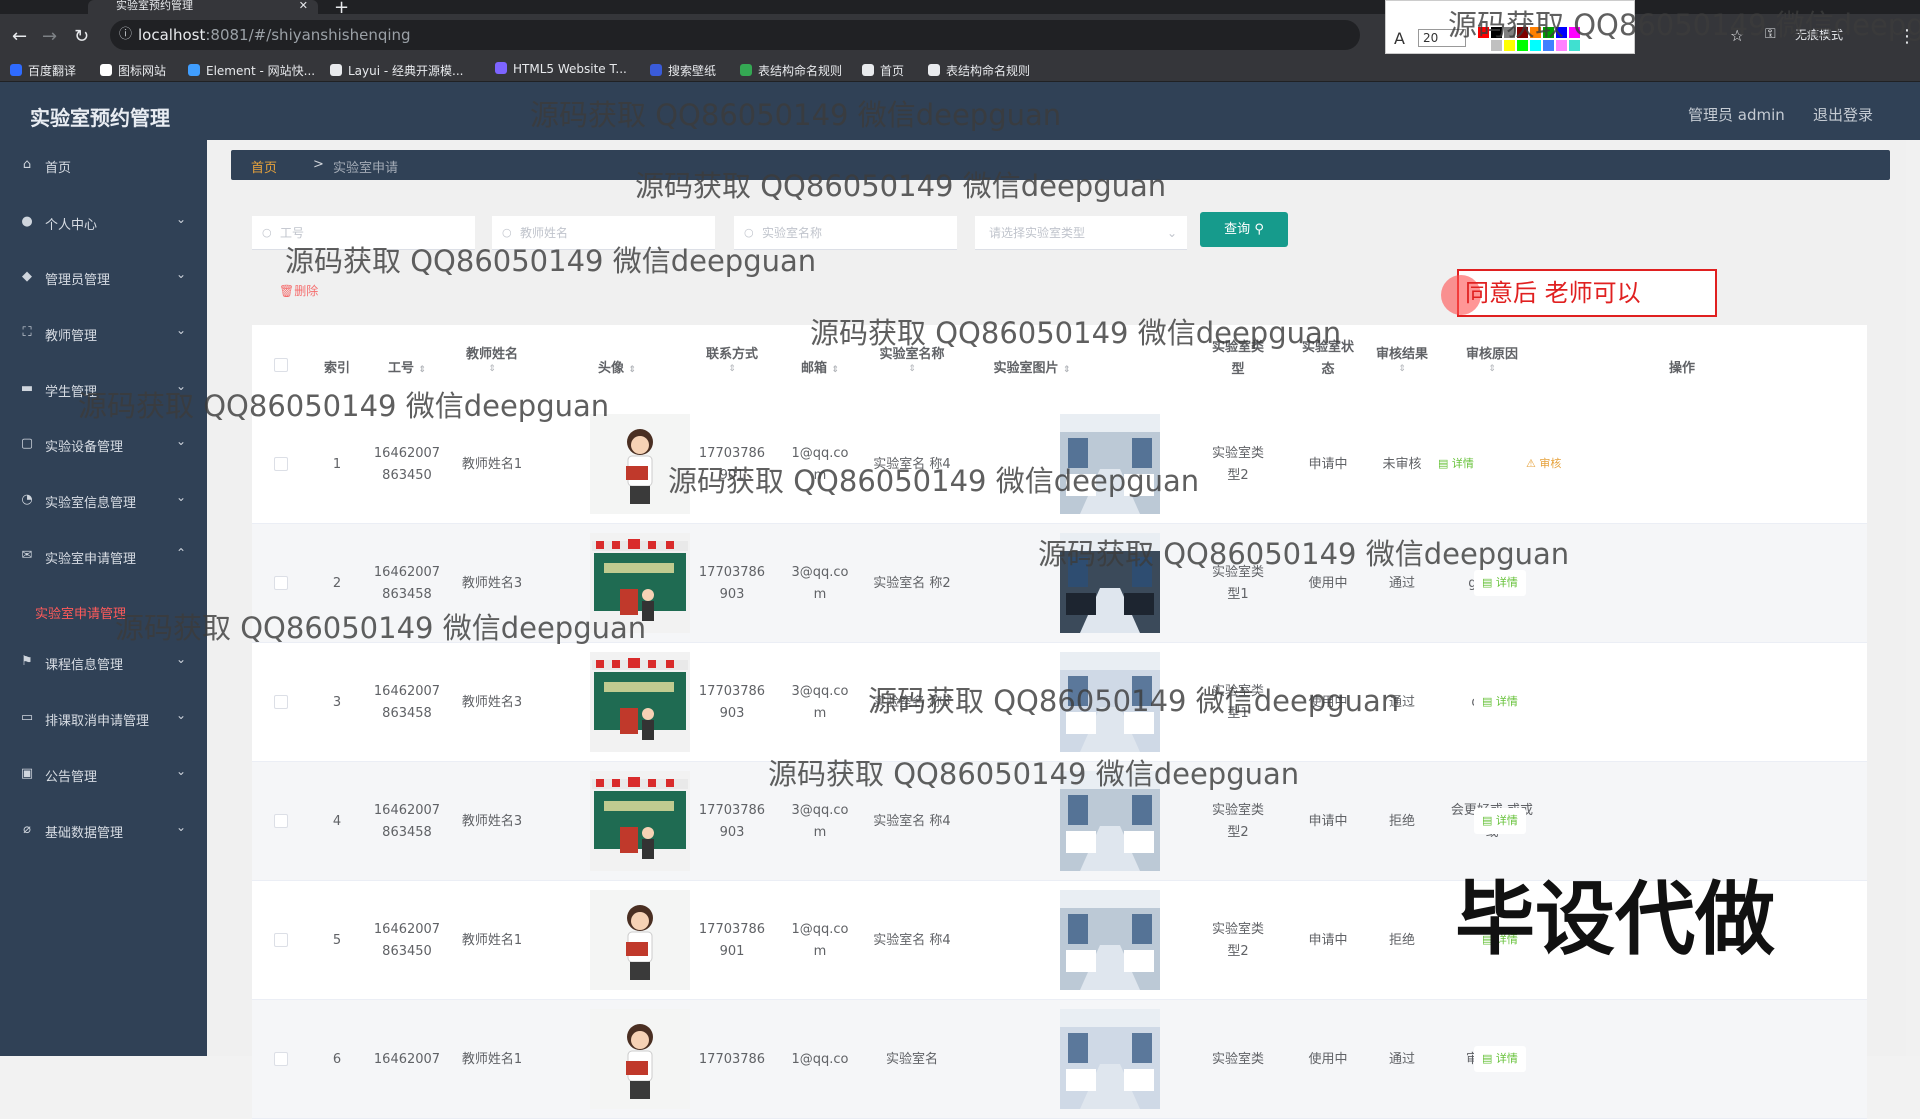 This screenshot has height=1119, width=1920. Describe the element at coordinates (732, 821) in the screenshot. I see `cell-contact: 17703786 903` at that location.